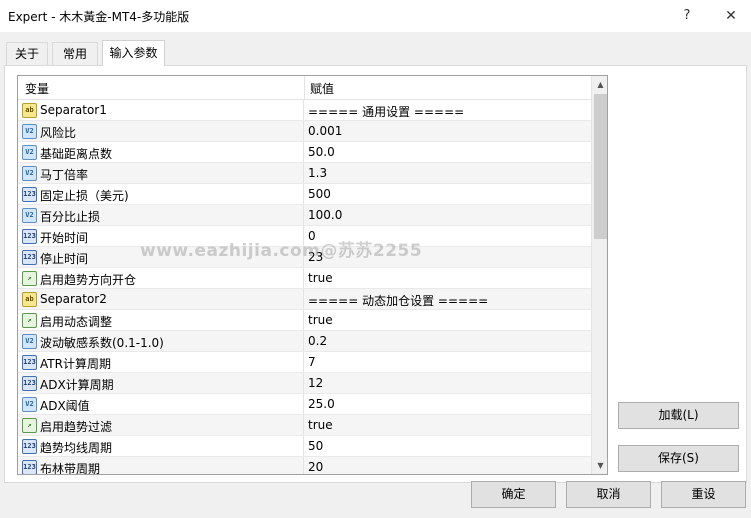 The height and width of the screenshot is (518, 751). I want to click on variable-name: Separator2, so click(73, 299).